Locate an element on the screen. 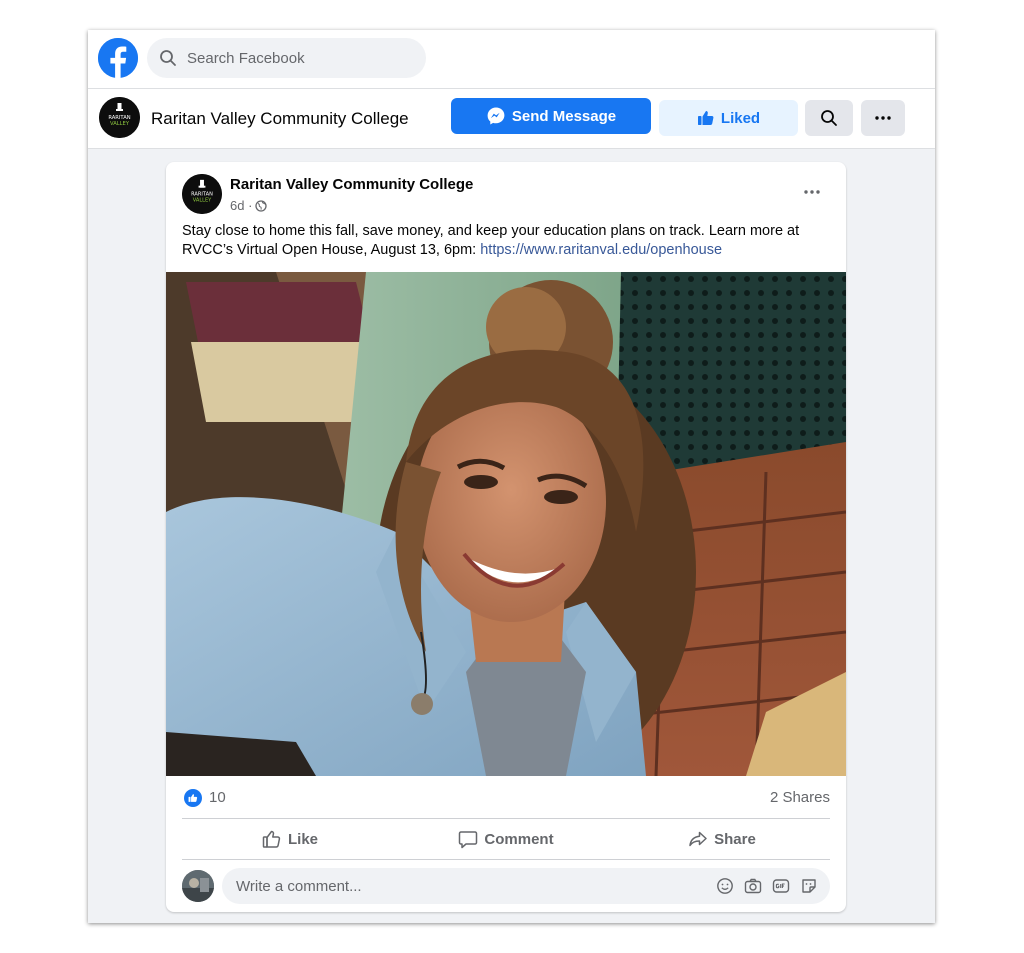  facebook-logo-icon is located at coordinates (118, 58).